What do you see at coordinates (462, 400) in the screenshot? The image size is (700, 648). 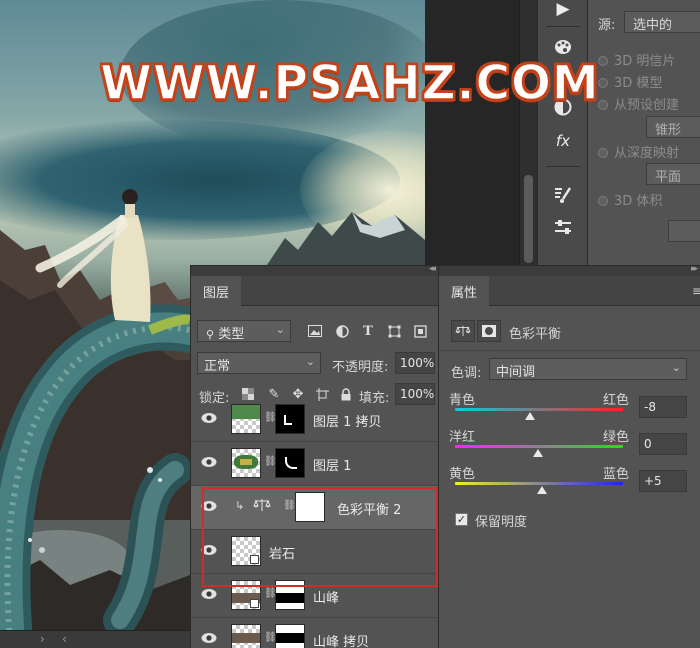 I see `slider-cyan-label: 青色` at bounding box center [462, 400].